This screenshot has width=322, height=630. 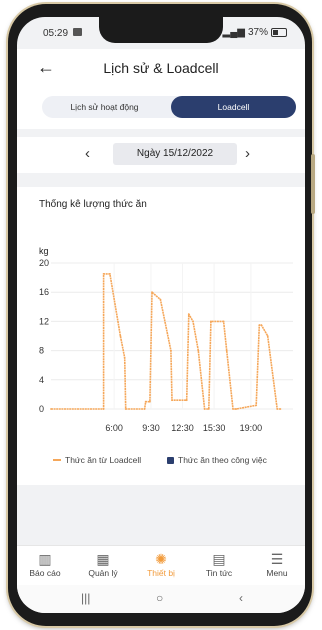 I want to click on tab-loadcell: Loadcell, so click(x=233, y=107).